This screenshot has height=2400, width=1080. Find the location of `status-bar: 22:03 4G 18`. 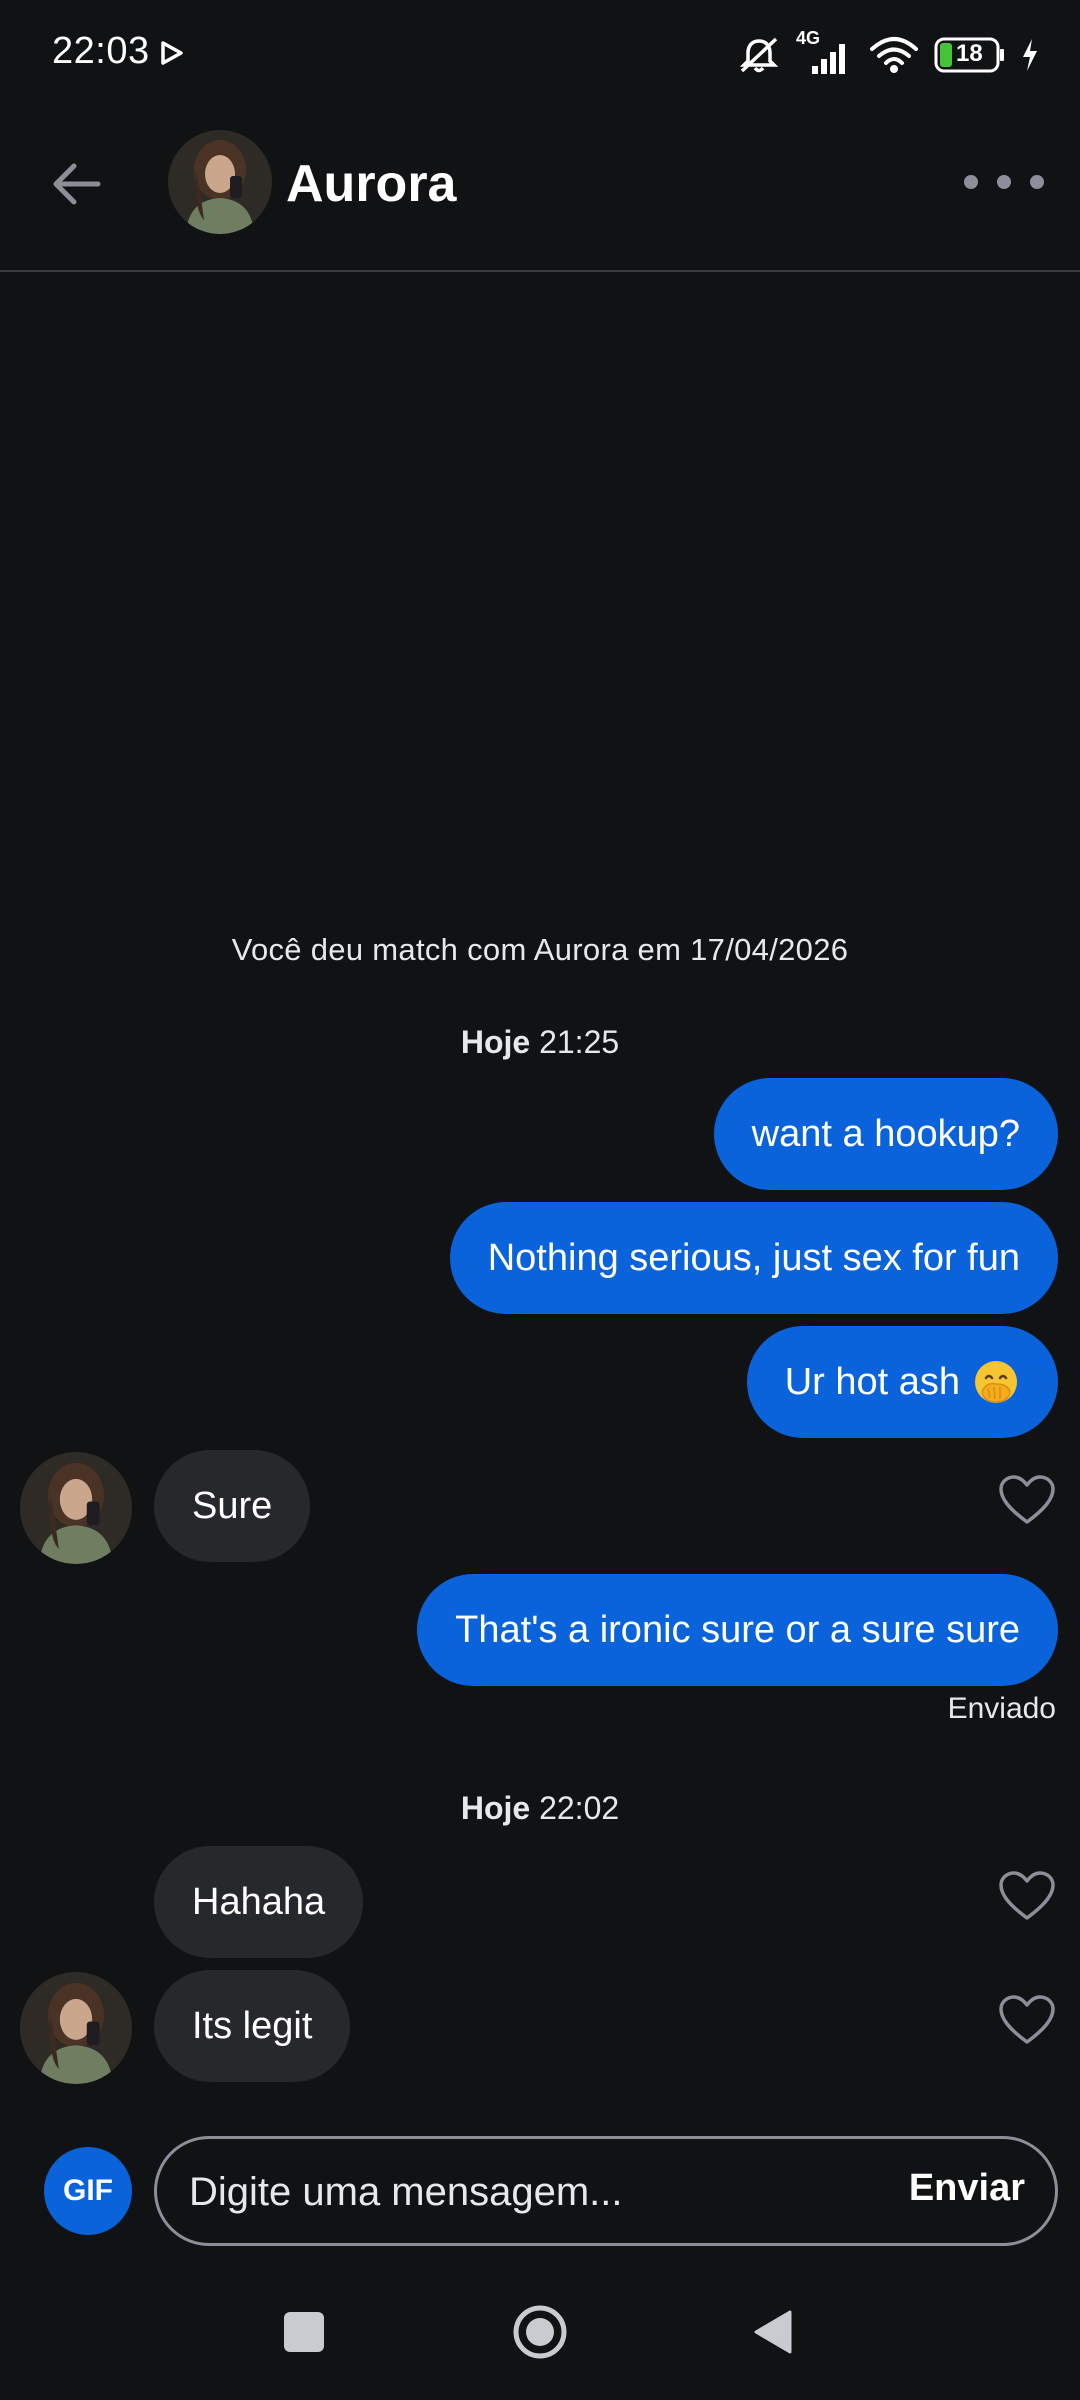

status-bar: 22:03 4G 18 is located at coordinates (540, 54).